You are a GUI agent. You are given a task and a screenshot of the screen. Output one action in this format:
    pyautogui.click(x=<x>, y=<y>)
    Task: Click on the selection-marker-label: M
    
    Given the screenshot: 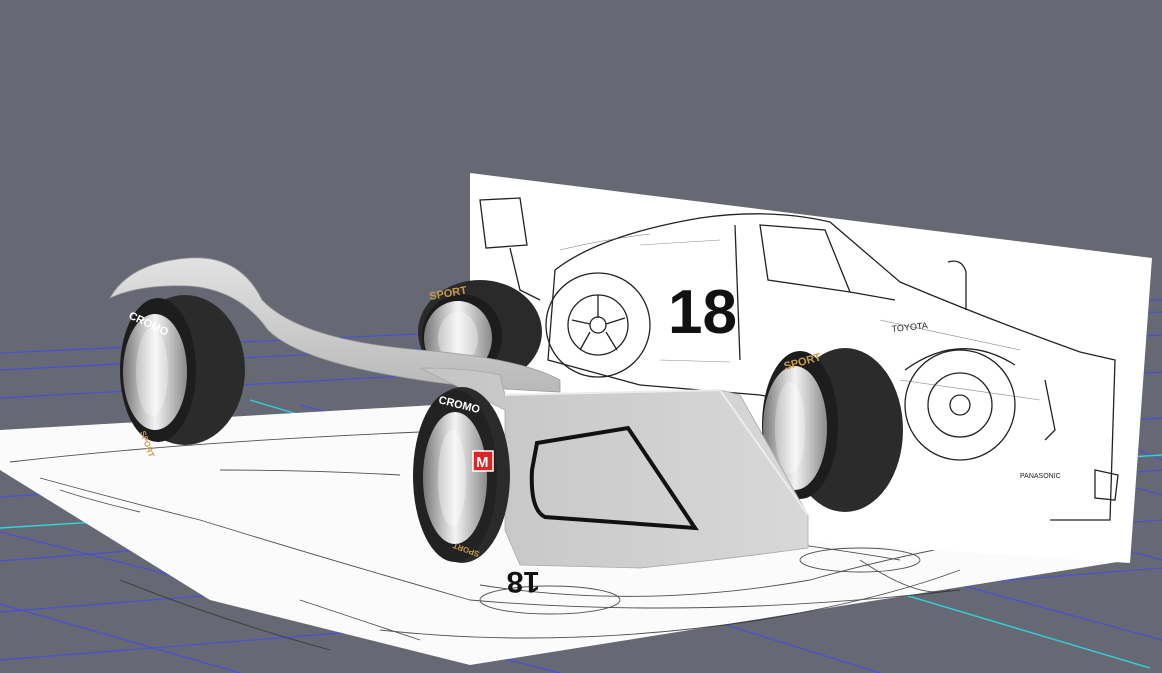 What is the action you would take?
    pyautogui.click(x=482, y=462)
    